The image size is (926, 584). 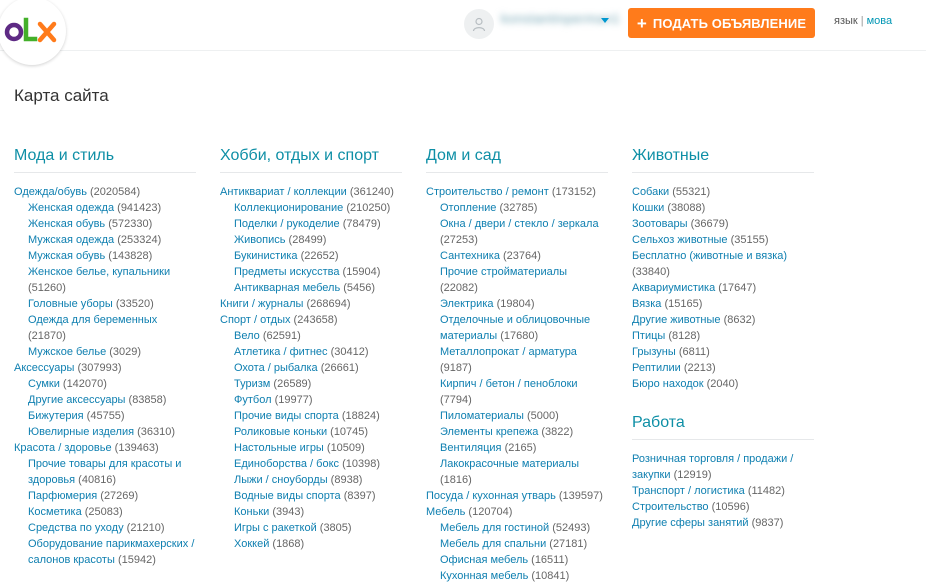 What do you see at coordinates (723, 427) in the screenshot?
I see `category-title: Работа` at bounding box center [723, 427].